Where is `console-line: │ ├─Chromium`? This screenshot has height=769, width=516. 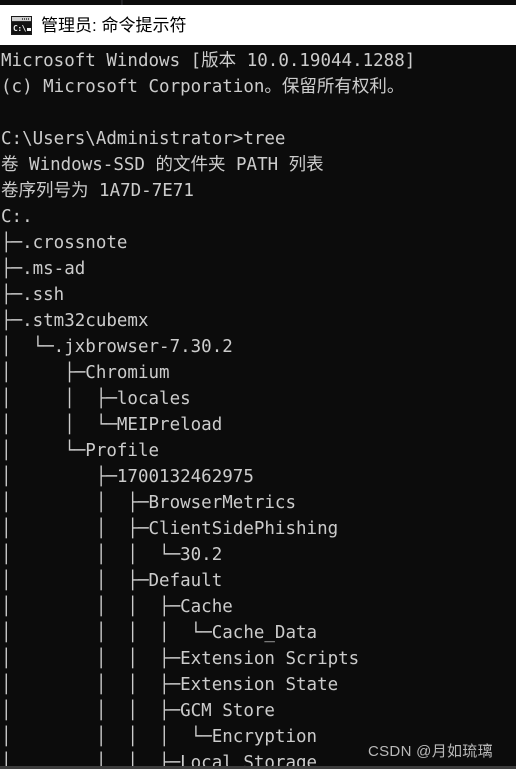 console-line: │ ├─Chromium is located at coordinates (85, 373).